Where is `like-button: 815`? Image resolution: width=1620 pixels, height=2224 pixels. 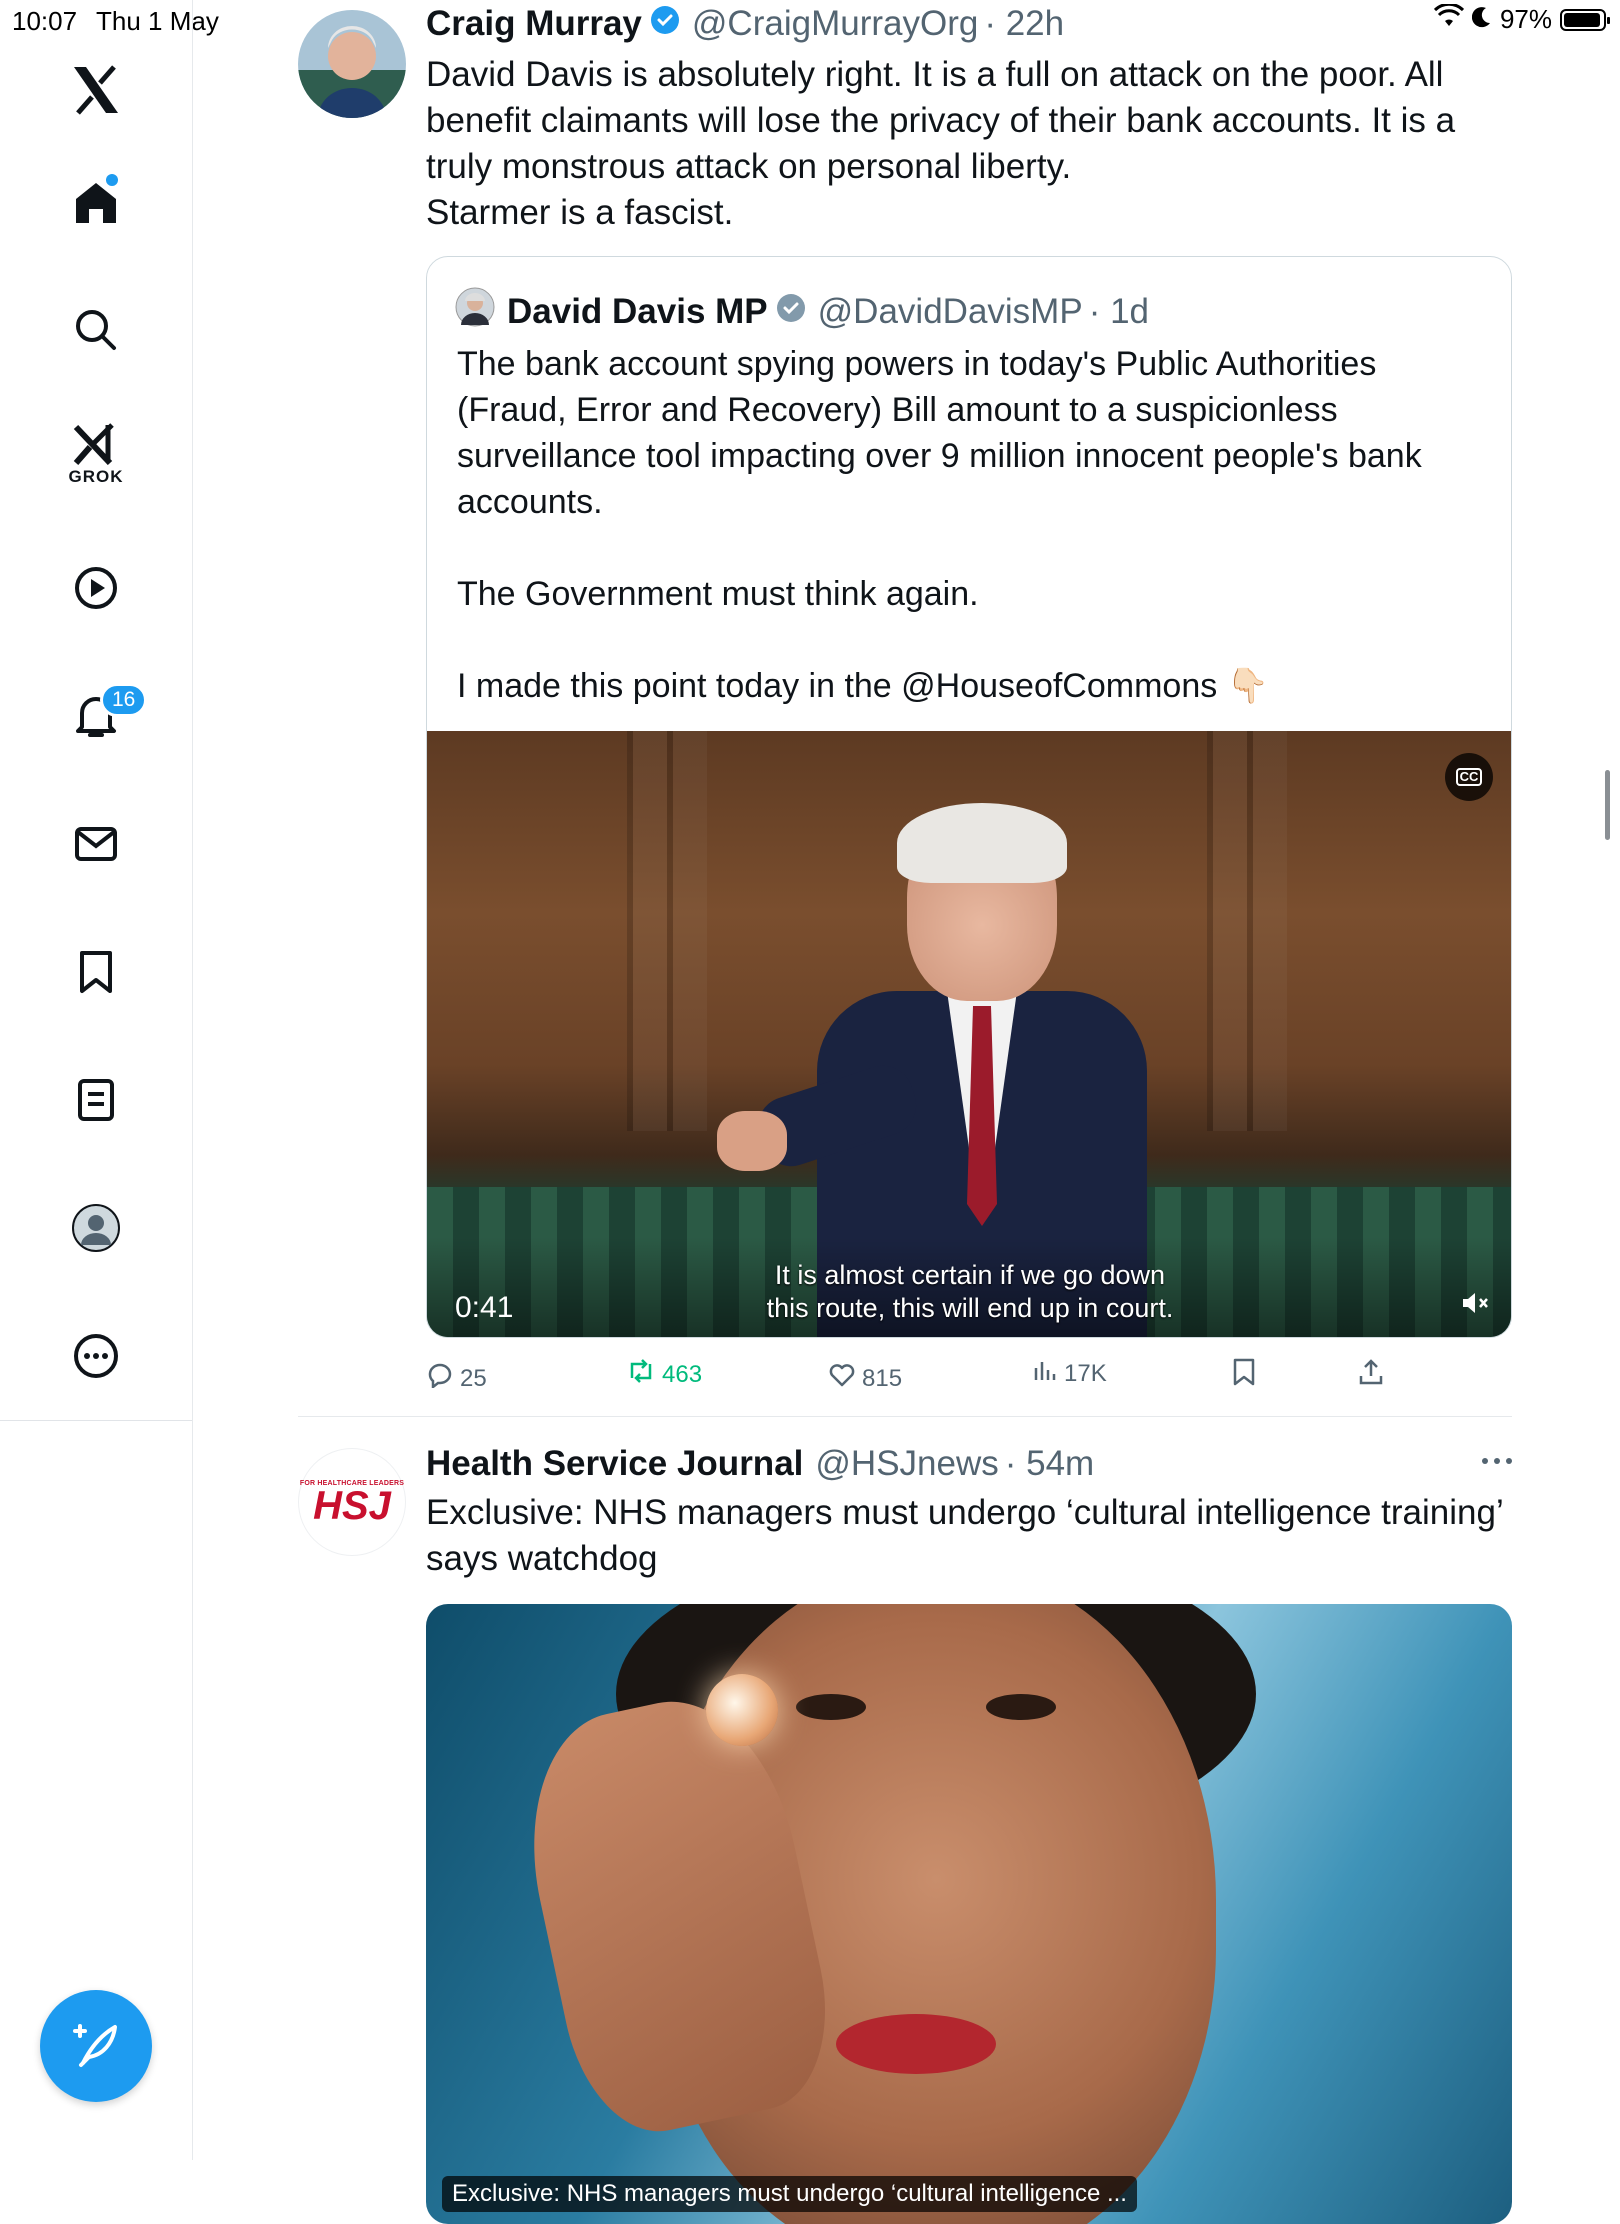 like-button: 815 is located at coordinates (865, 1378).